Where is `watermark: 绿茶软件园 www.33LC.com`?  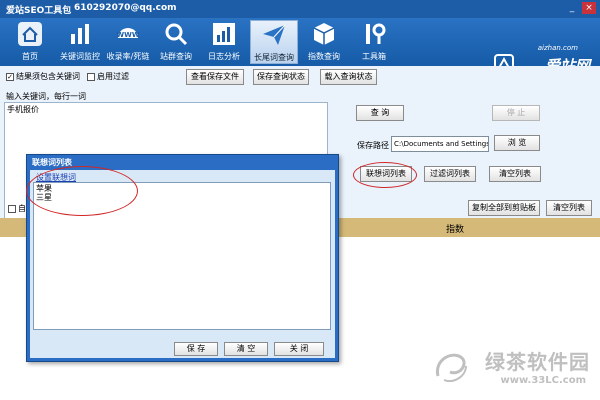 watermark: 绿茶软件园 www.33LC.com is located at coordinates (512, 368).